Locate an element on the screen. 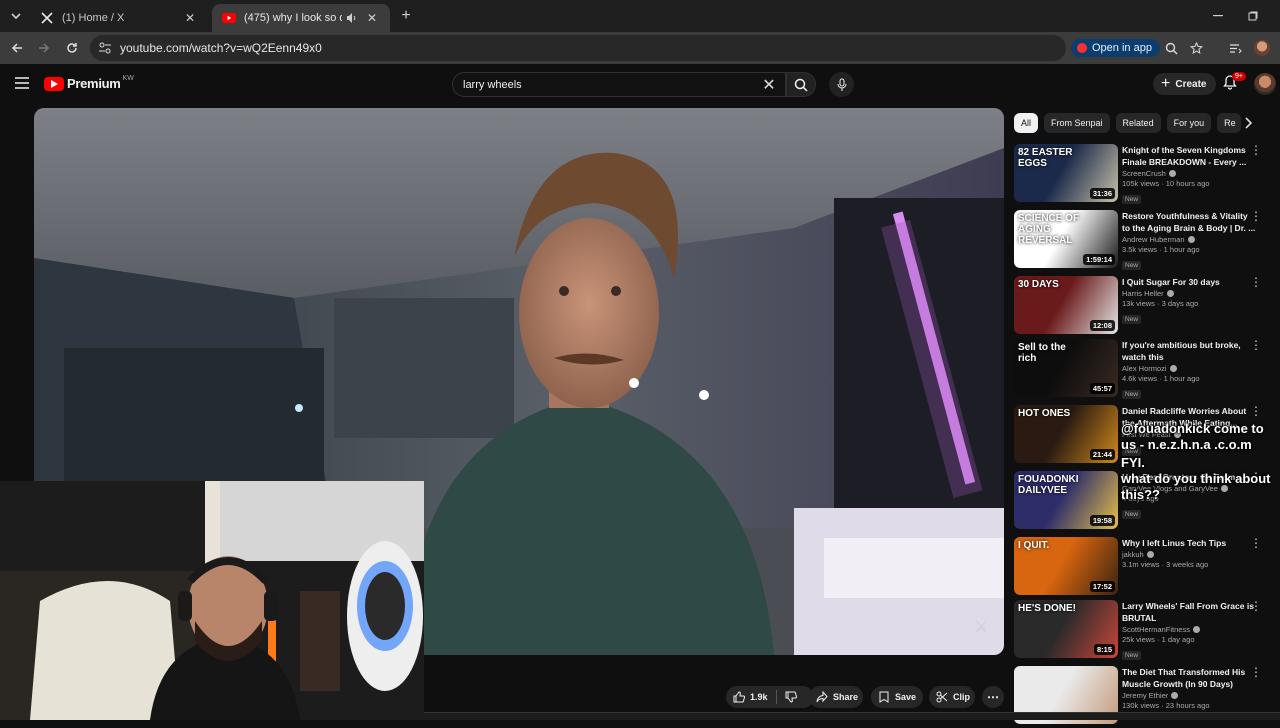 The width and height of the screenshot is (1280, 728). tab-title: (475) why I look so differen is located at coordinates (293, 18).